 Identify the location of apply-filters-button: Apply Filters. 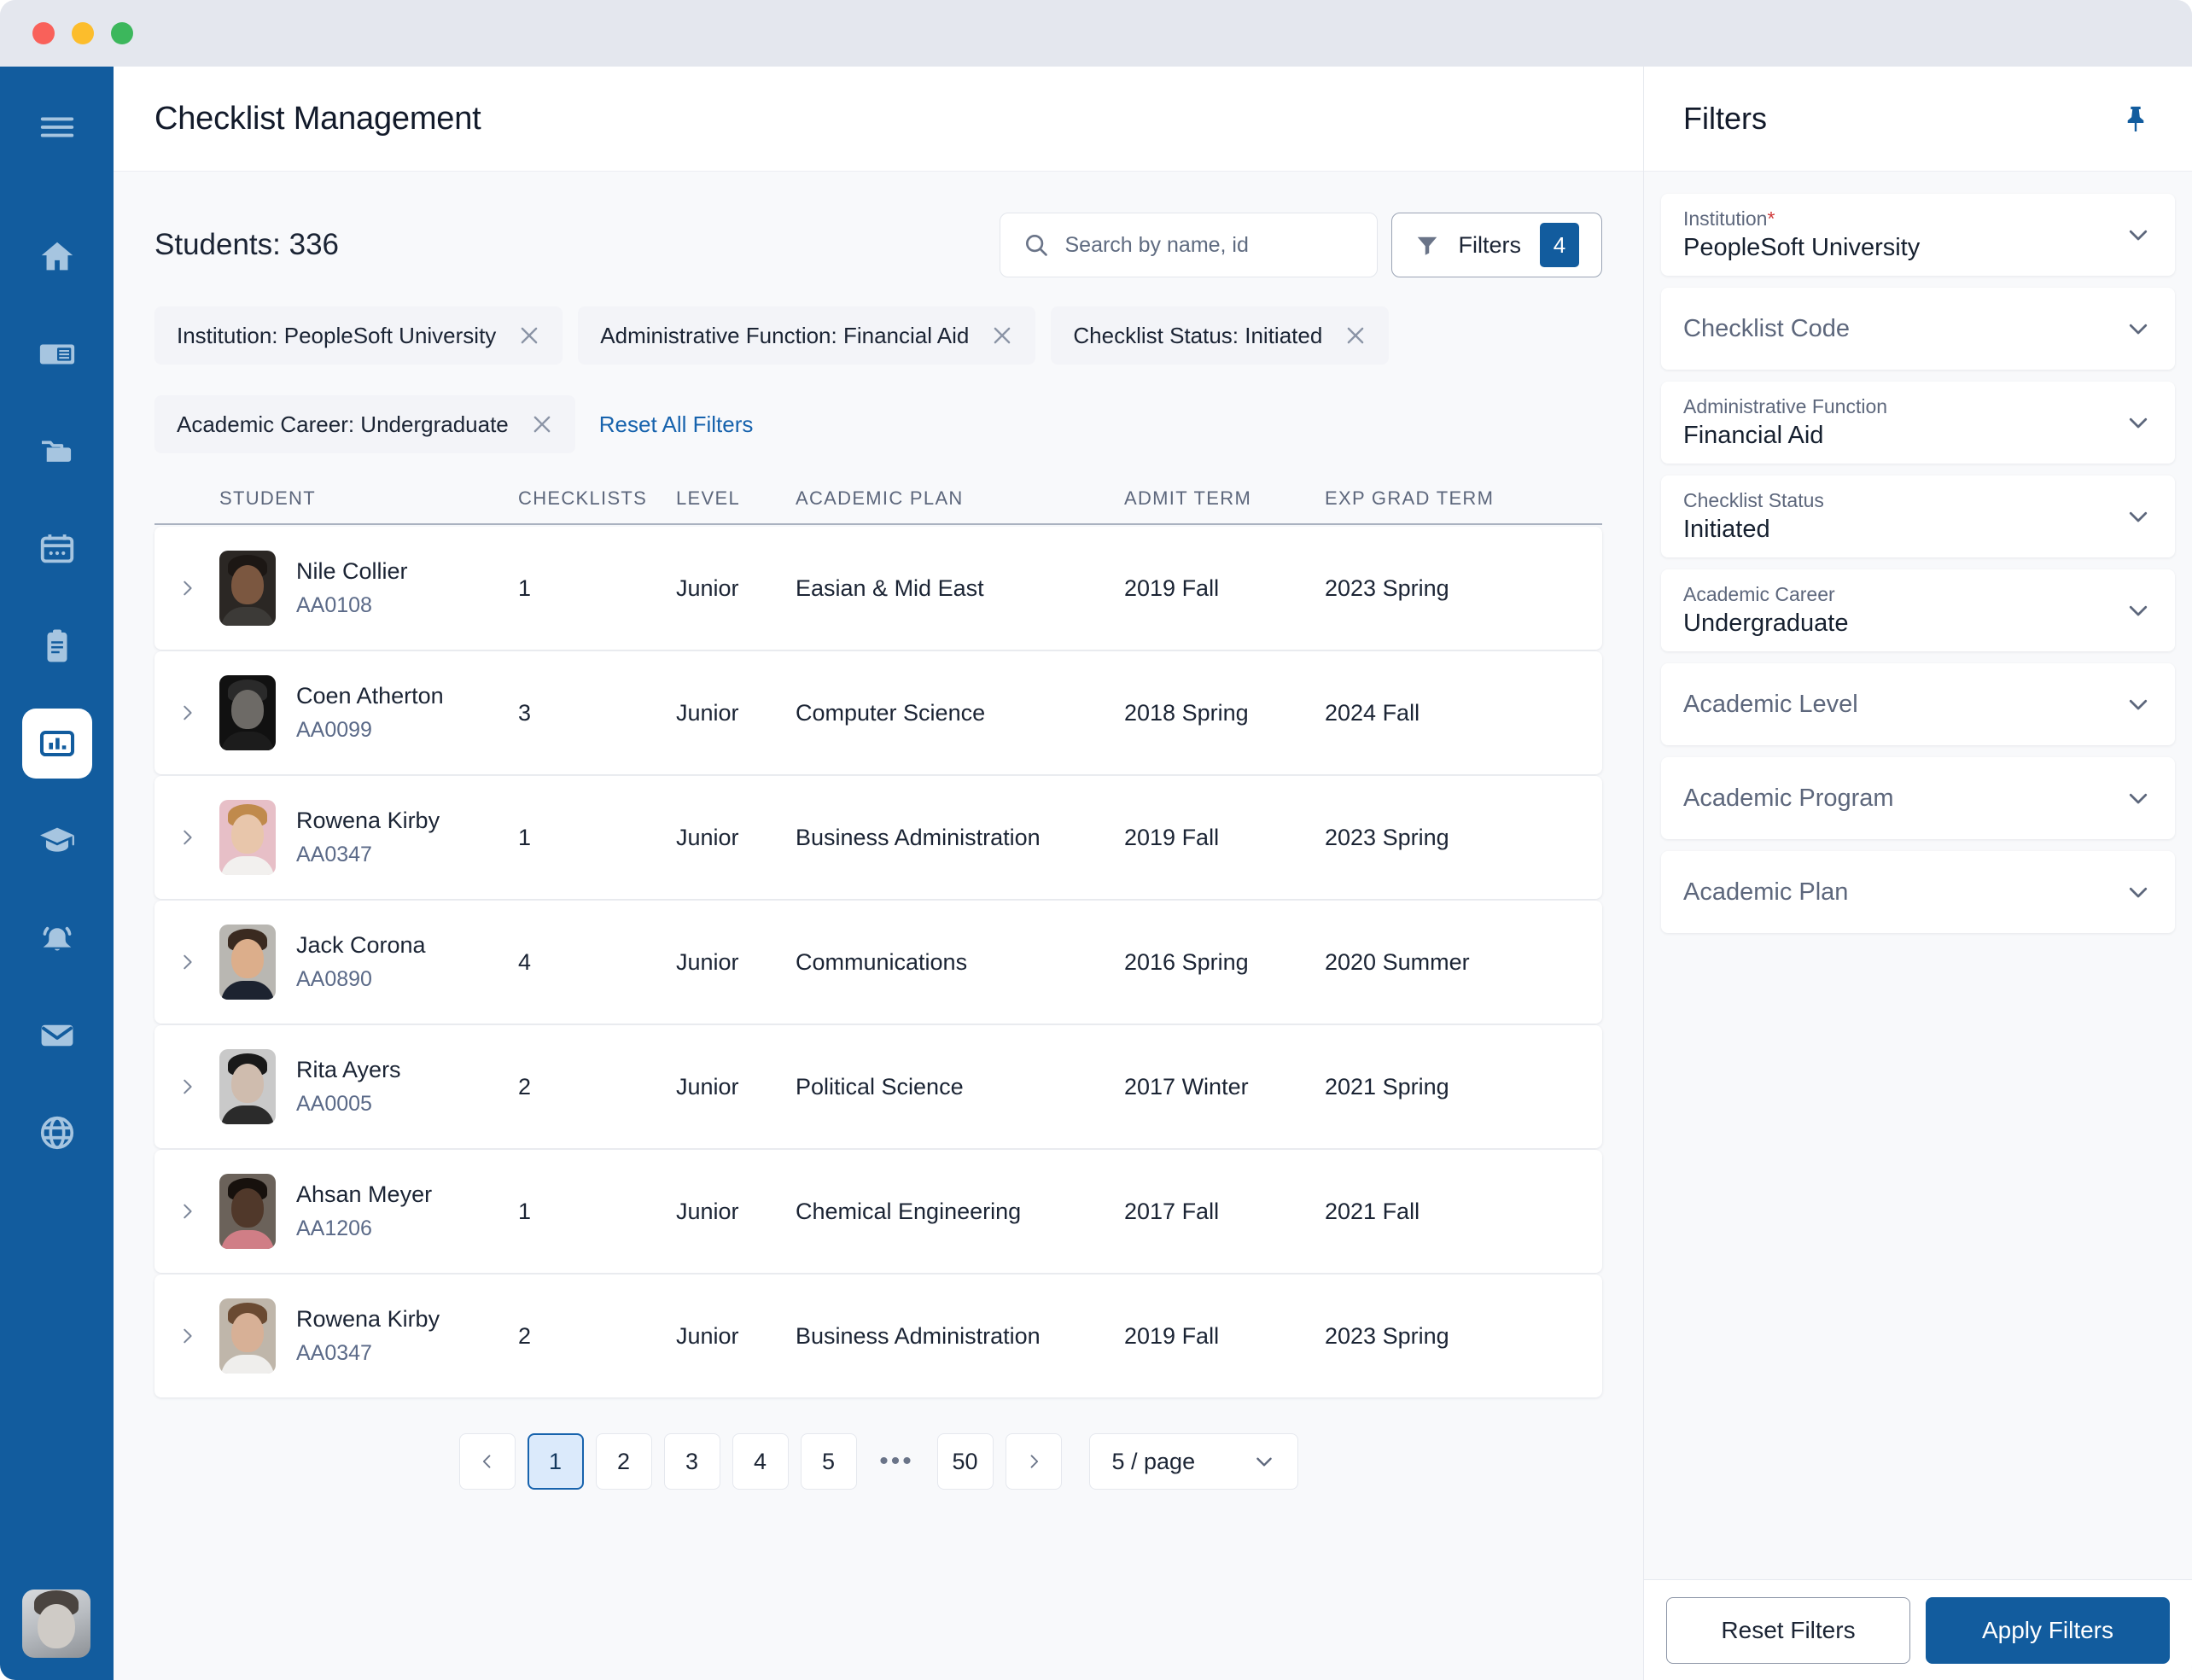
(2048, 1630).